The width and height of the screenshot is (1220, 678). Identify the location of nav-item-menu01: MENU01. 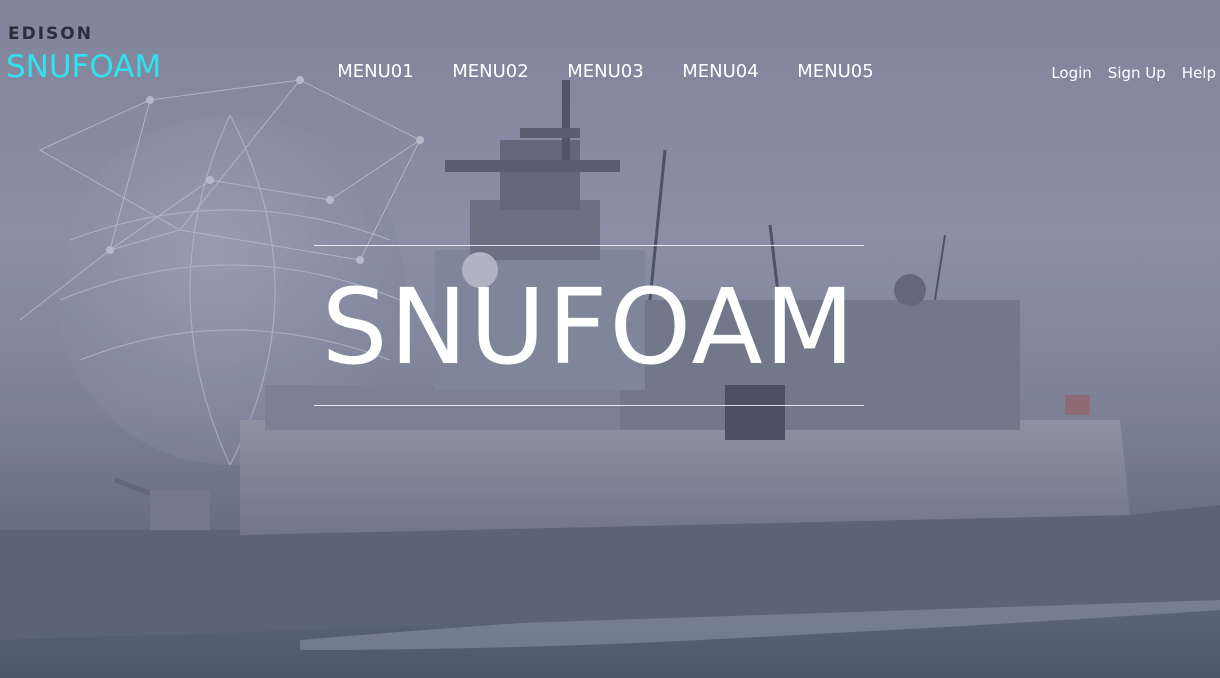
(375, 72).